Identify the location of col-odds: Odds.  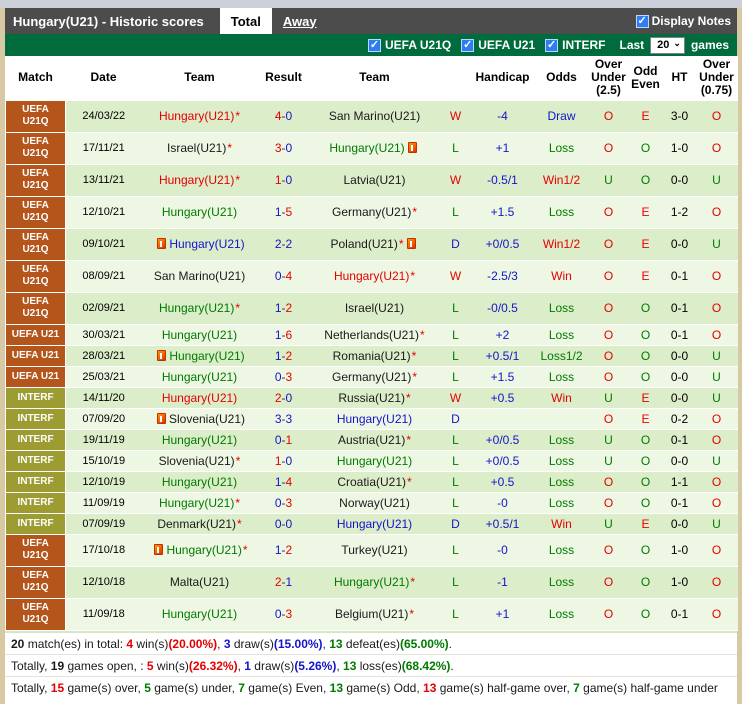
(561, 77).